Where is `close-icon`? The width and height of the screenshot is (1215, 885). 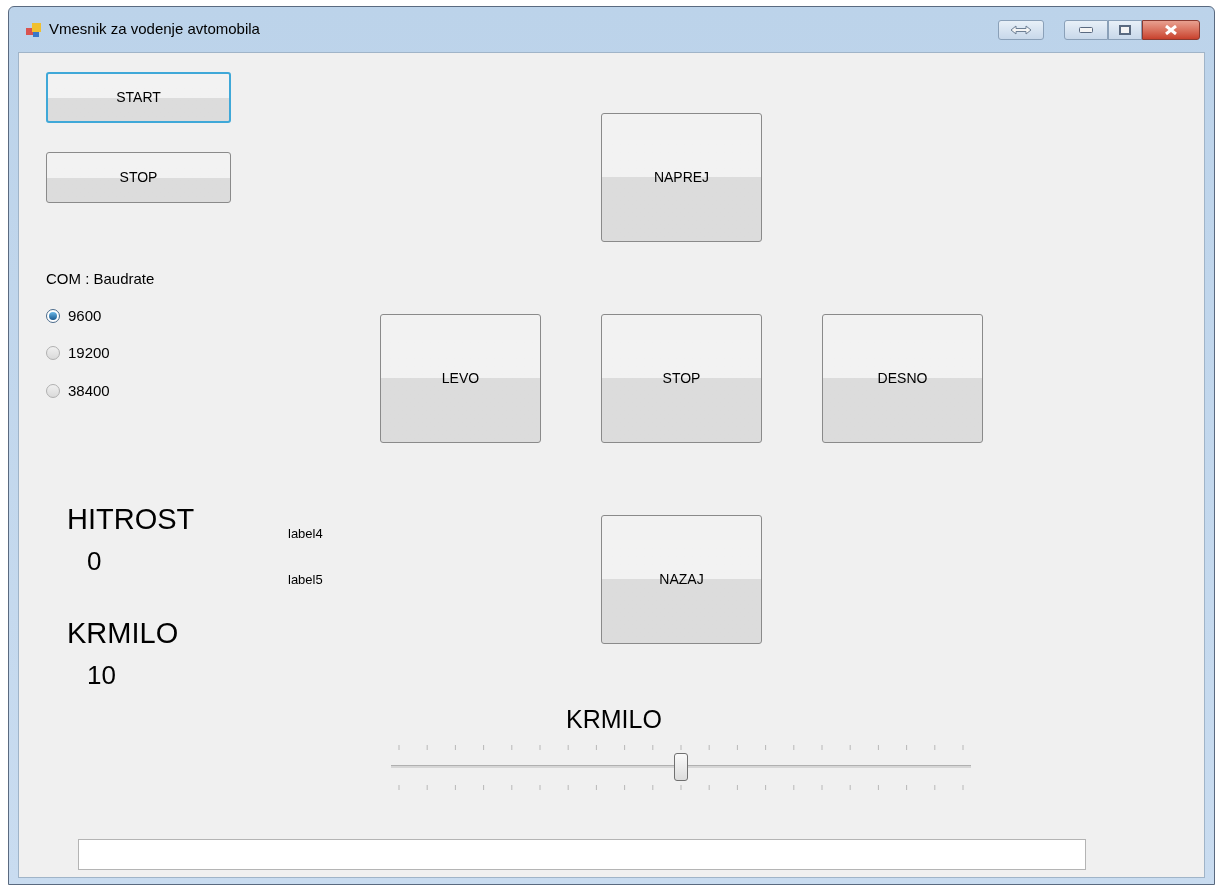
close-icon is located at coordinates (1171, 29).